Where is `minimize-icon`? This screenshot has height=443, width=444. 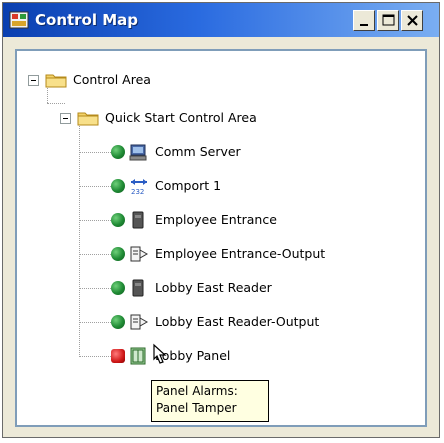
minimize-icon is located at coordinates (364, 25).